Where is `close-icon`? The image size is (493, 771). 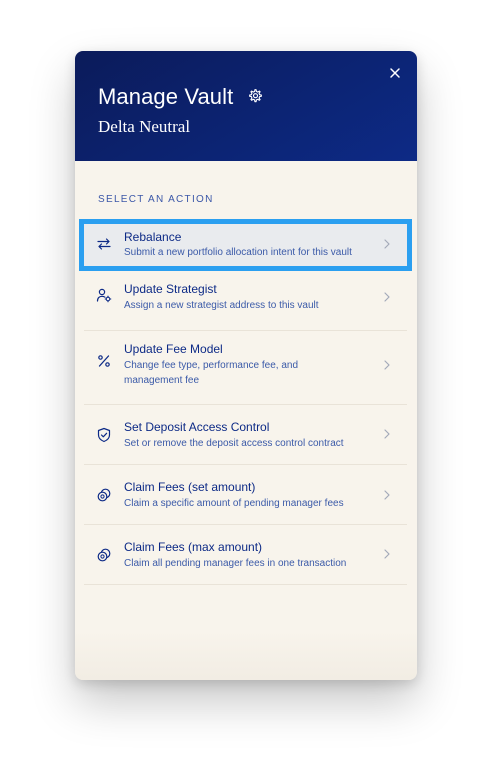 close-icon is located at coordinates (395, 73).